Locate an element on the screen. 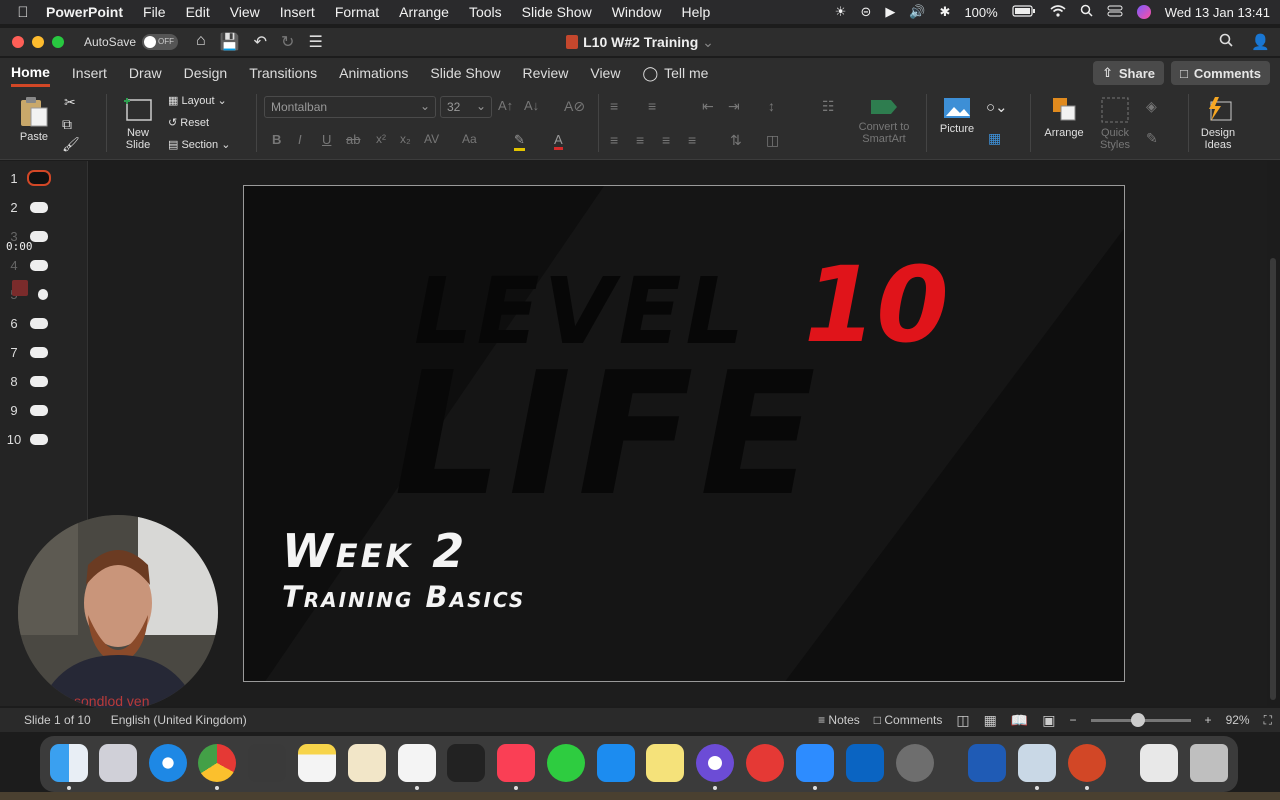  clear-format-icon: A⊘ is located at coordinates (574, 106).